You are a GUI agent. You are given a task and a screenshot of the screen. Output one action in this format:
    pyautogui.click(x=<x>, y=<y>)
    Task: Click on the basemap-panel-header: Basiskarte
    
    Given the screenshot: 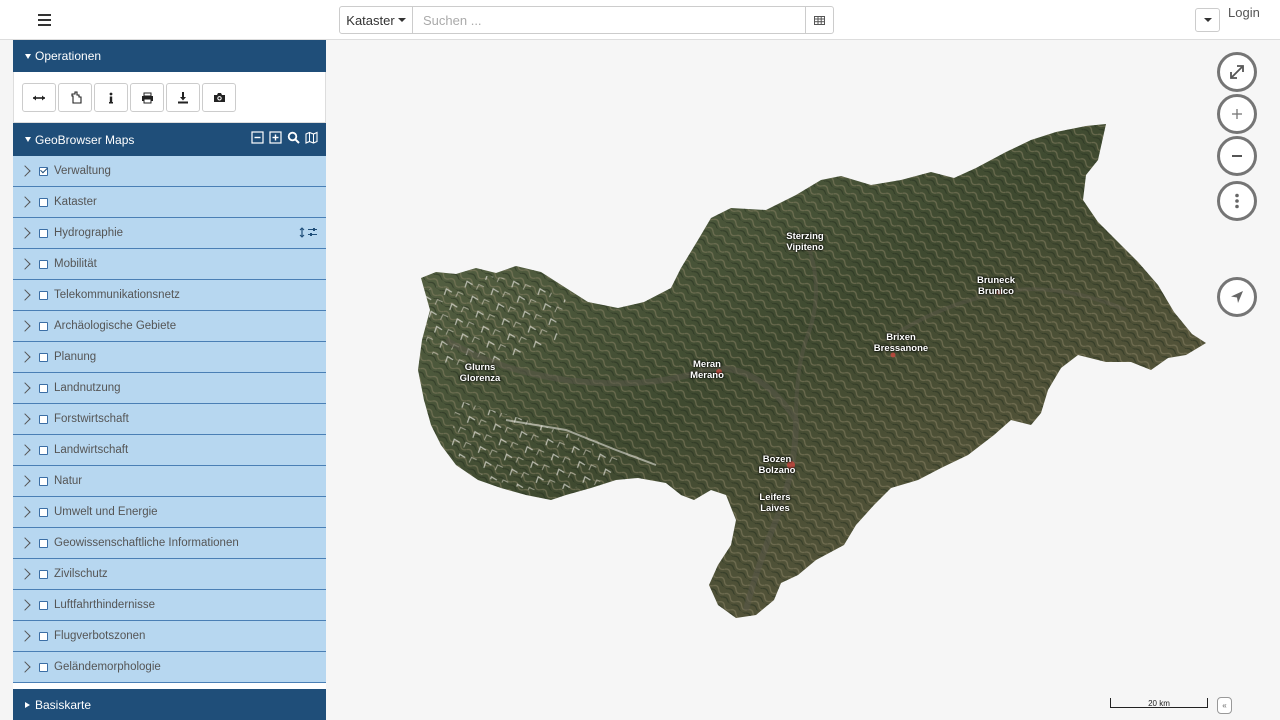 What is the action you would take?
    pyautogui.click(x=169, y=704)
    